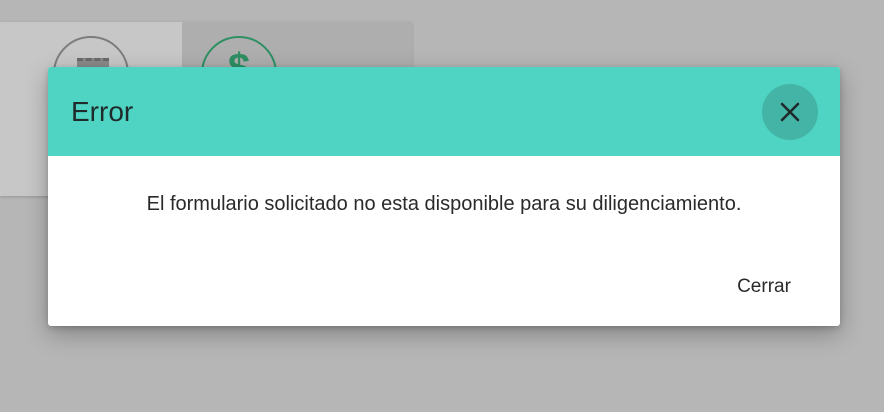  I want to click on close-button, so click(790, 112).